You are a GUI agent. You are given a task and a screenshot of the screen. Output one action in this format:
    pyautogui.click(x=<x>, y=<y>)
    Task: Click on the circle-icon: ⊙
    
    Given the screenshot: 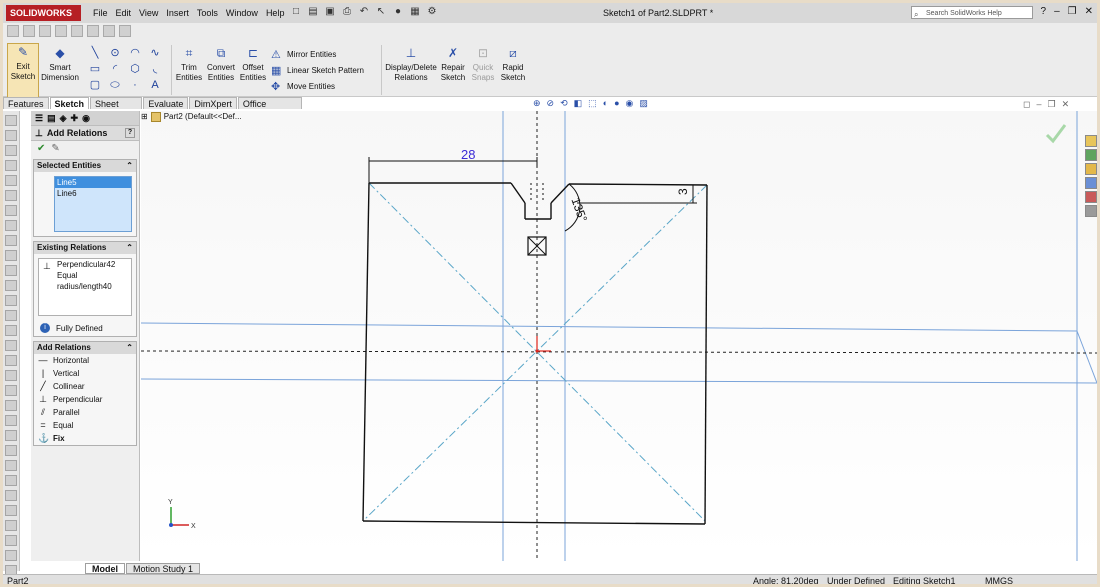 What is the action you would take?
    pyautogui.click(x=115, y=53)
    